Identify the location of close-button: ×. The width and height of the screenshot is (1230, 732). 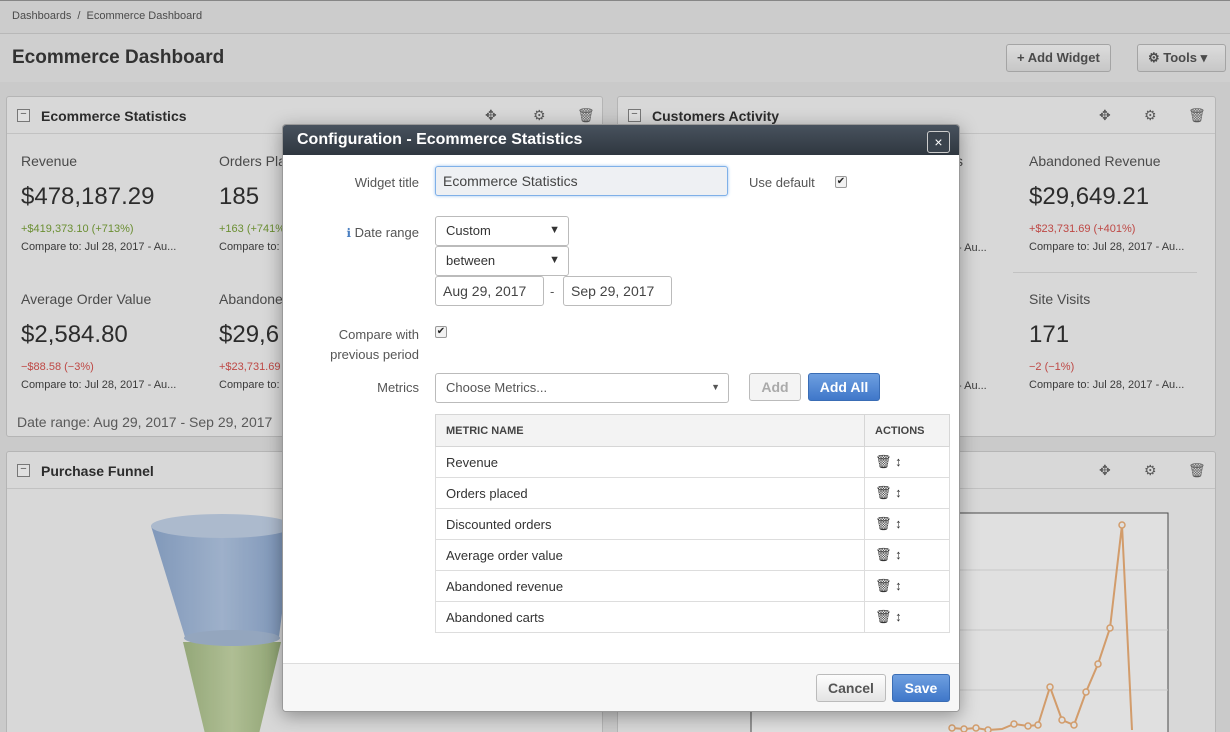
(938, 142).